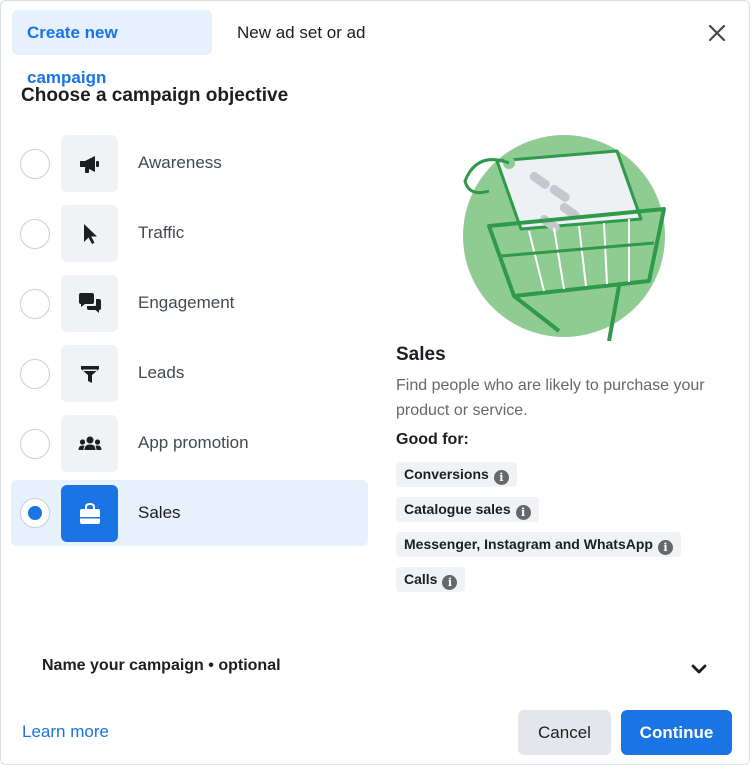 The height and width of the screenshot is (765, 750). Describe the element at coordinates (189, 513) in the screenshot. I see `objective-sales: Sales` at that location.